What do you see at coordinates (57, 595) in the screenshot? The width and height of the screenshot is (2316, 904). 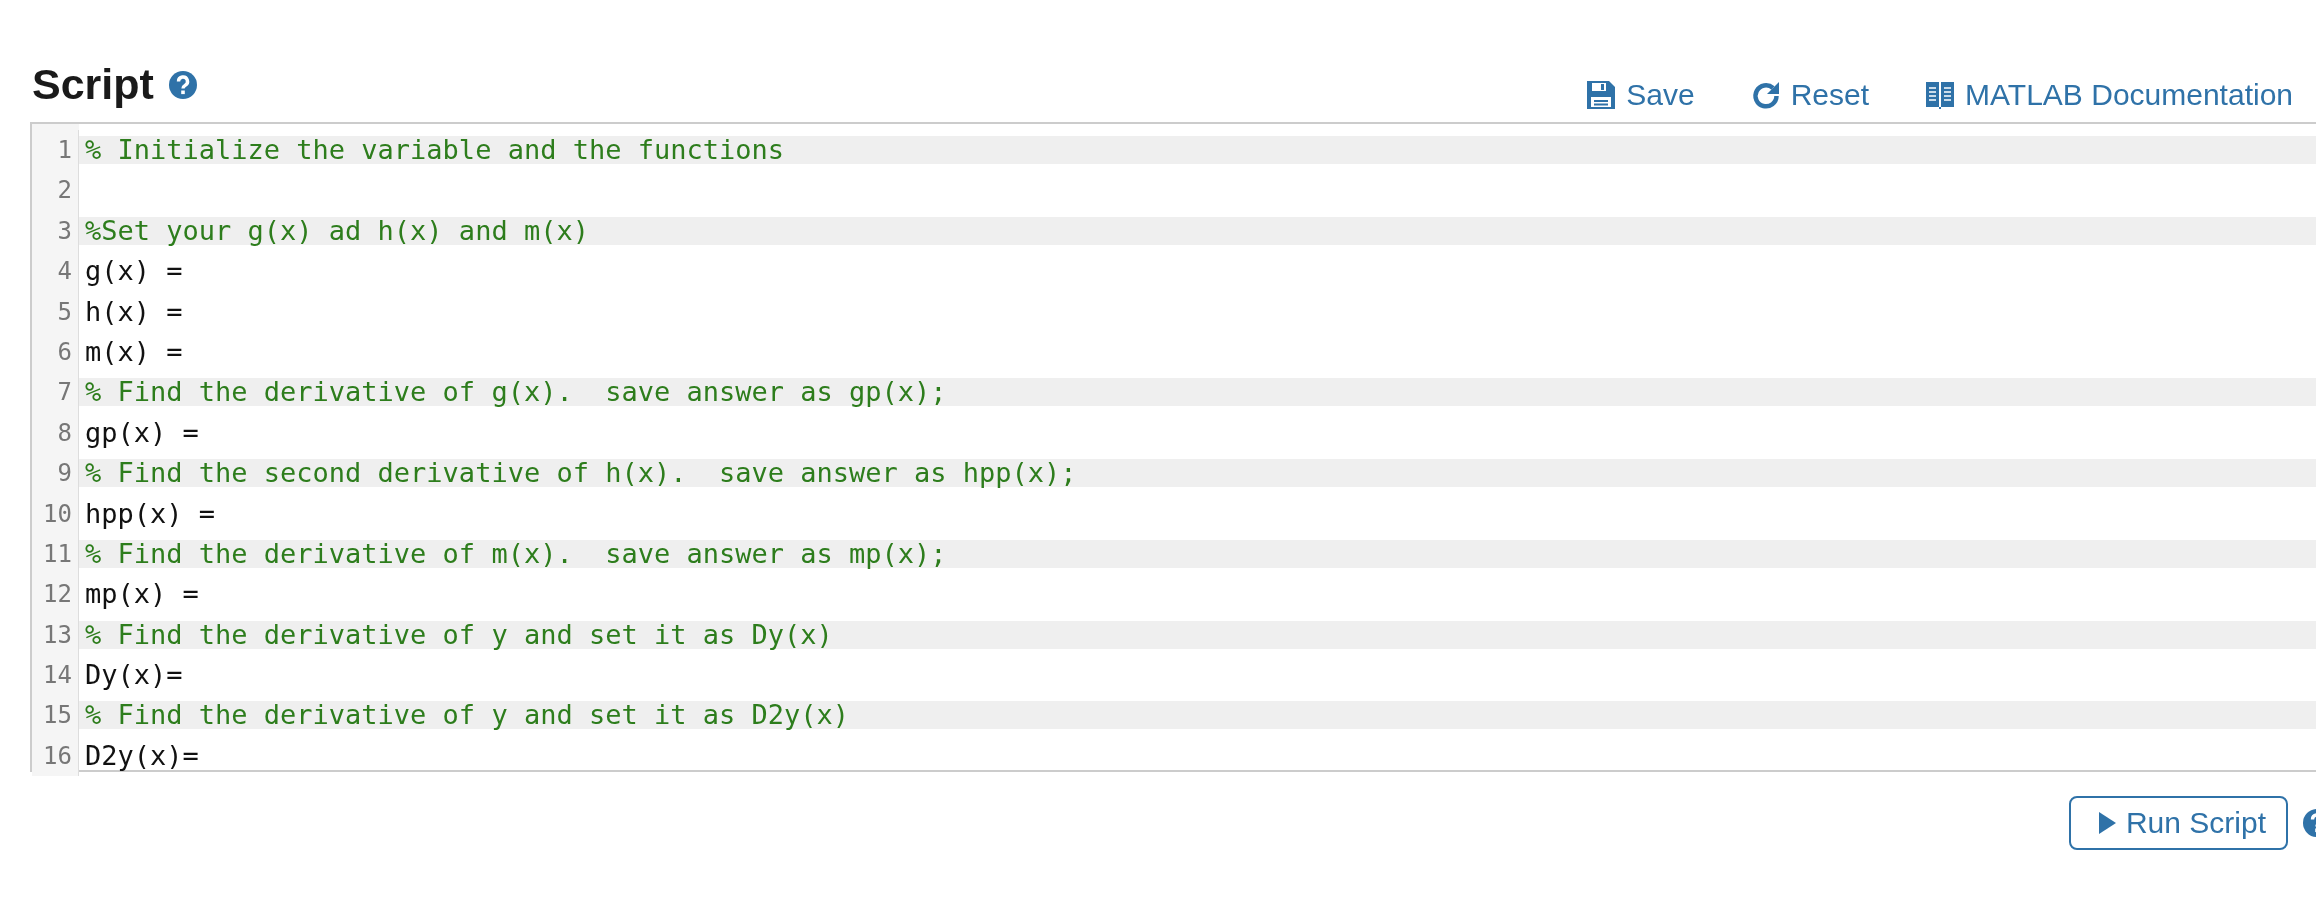 I see `line-number: 12` at bounding box center [57, 595].